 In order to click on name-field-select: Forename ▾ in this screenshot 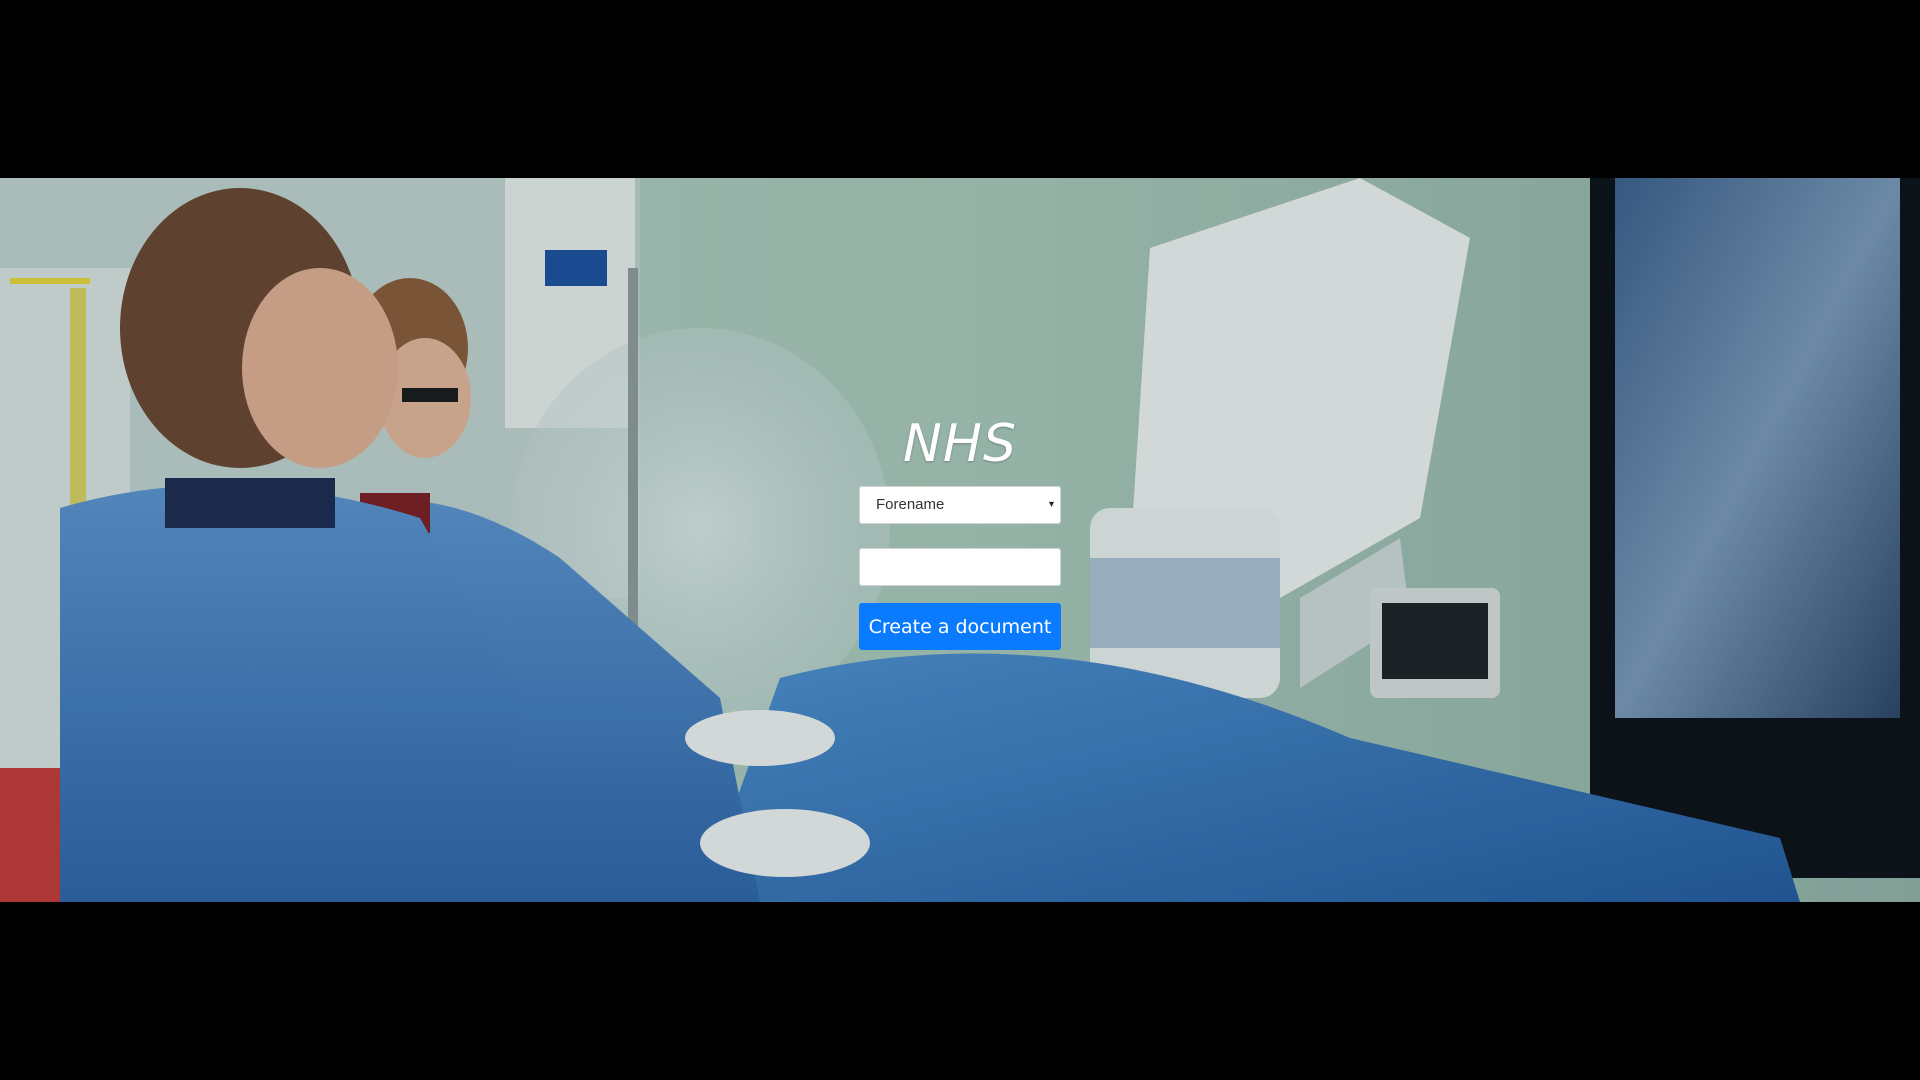, I will do `click(960, 505)`.